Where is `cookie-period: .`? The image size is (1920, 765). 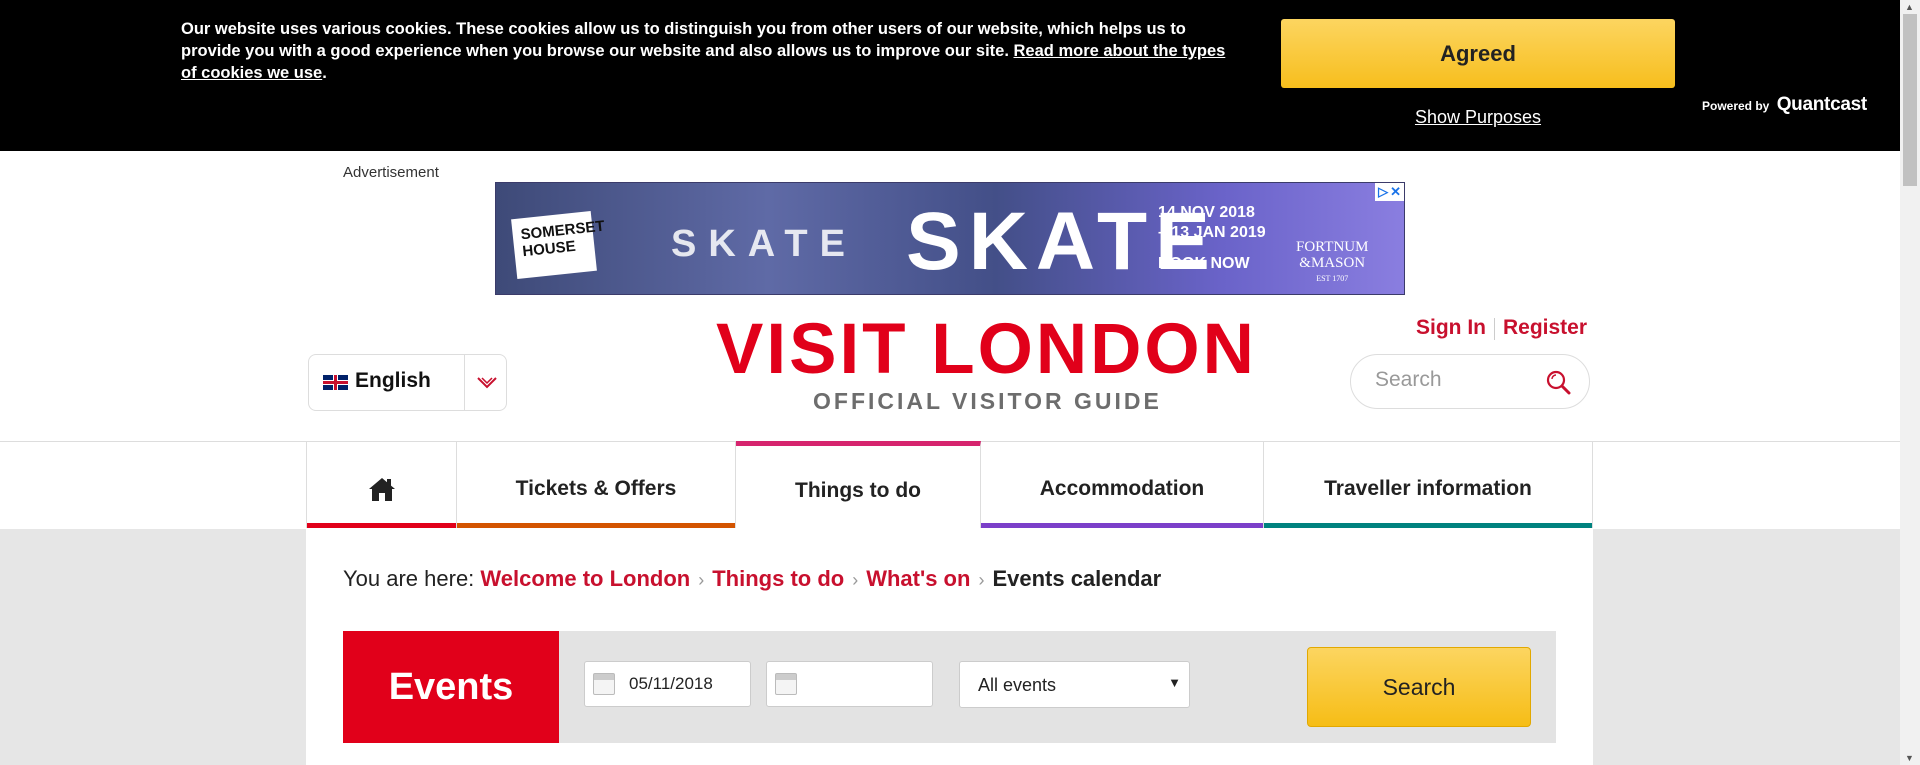 cookie-period: . is located at coordinates (324, 73).